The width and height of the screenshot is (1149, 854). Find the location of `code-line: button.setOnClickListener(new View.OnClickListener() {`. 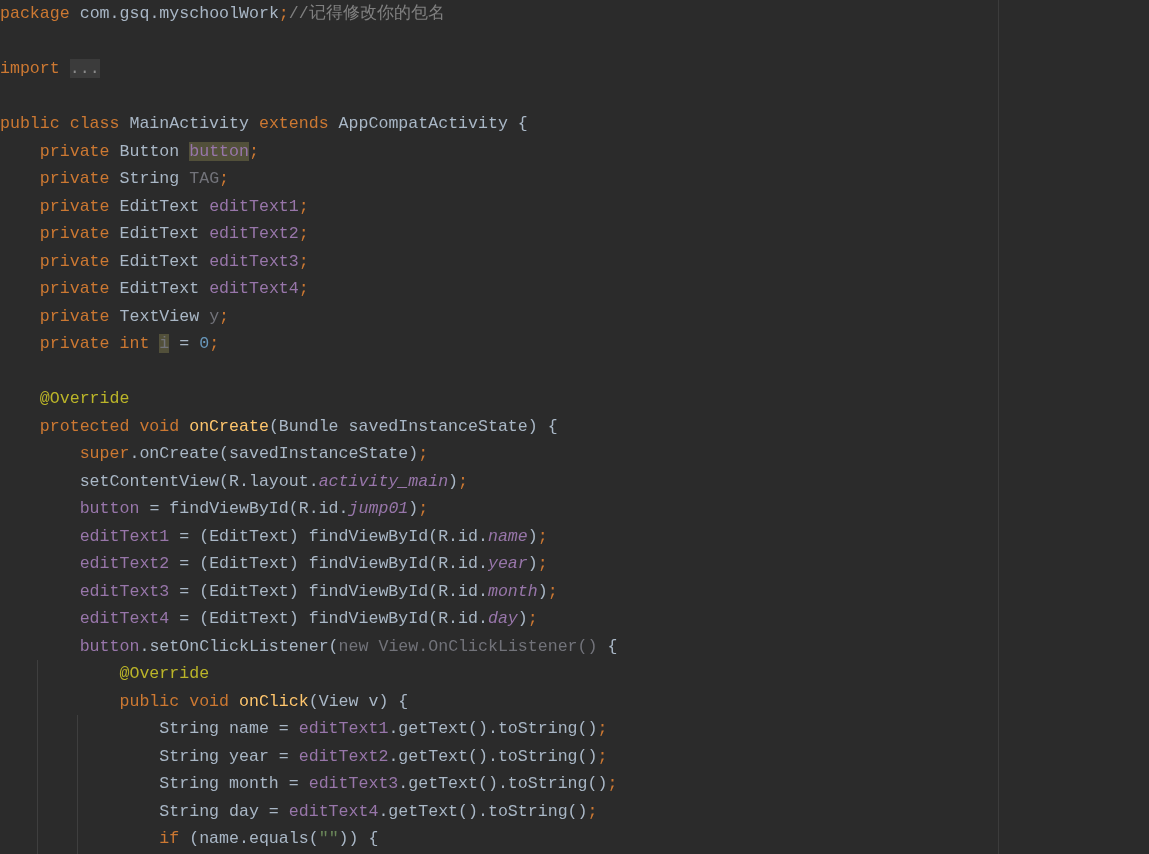

code-line: button.setOnClickListener(new View.OnClickListener() { is located at coordinates (348, 646).